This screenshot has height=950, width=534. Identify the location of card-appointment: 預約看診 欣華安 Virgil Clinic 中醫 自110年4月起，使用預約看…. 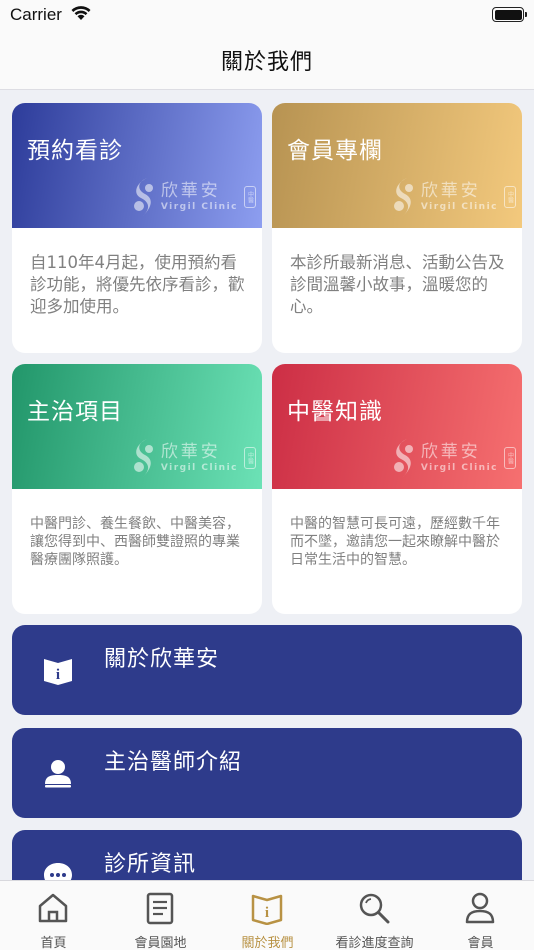
(137, 228).